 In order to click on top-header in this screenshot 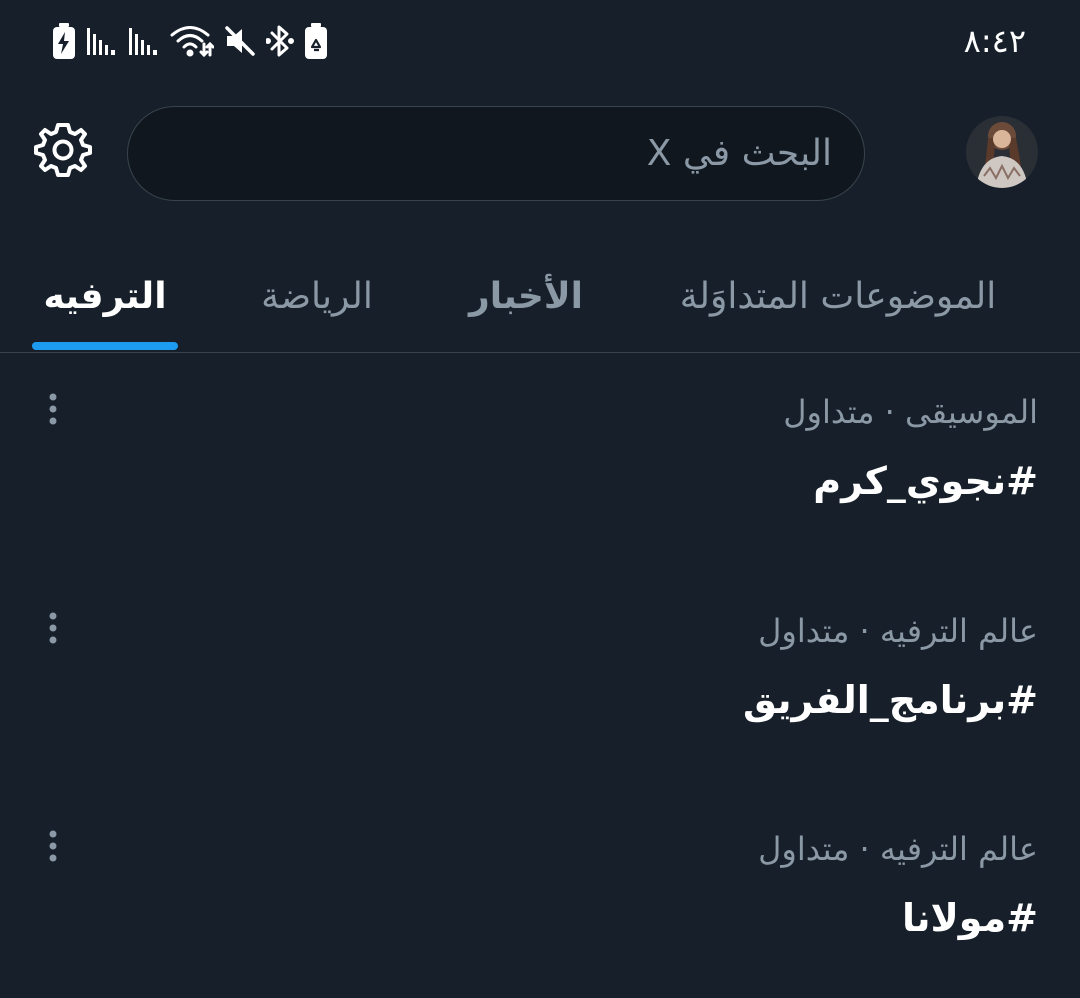, I will do `click(540, 155)`.